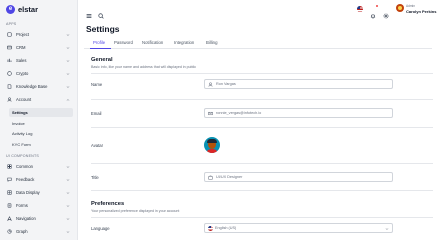 The height and width of the screenshot is (240, 440). Describe the element at coordinates (9, 205) in the screenshot. I see `forms-icon` at that location.